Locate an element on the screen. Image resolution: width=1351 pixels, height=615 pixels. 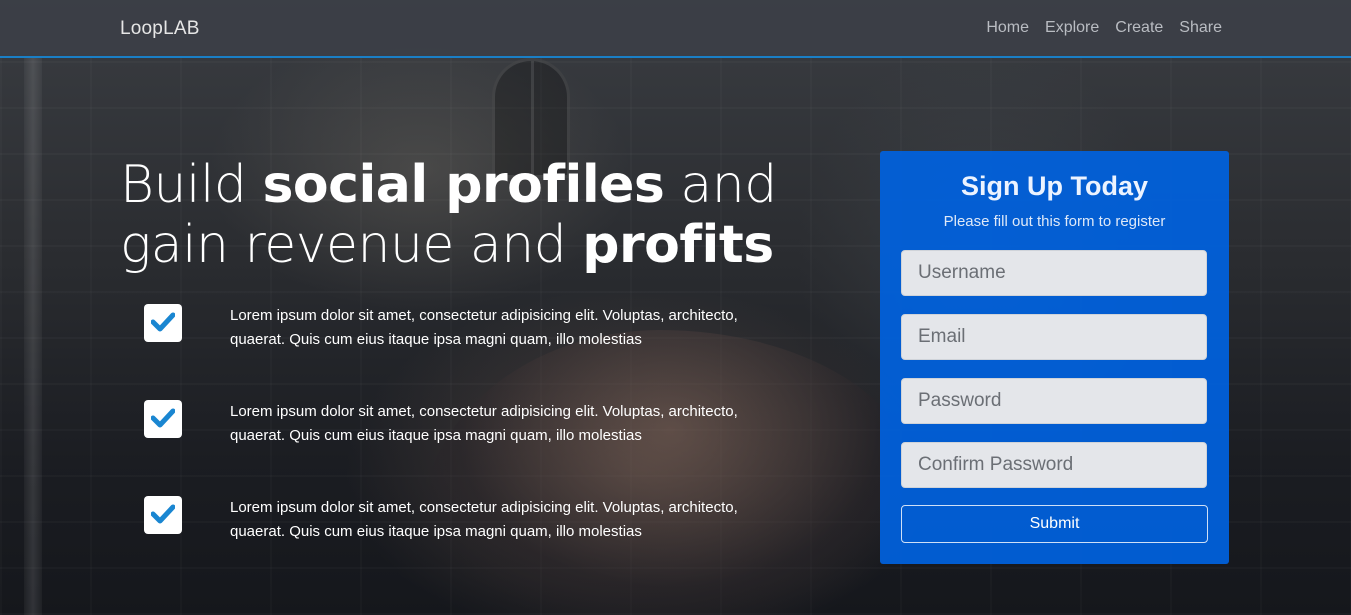
nav-link-explore: Explore is located at coordinates (1072, 28).